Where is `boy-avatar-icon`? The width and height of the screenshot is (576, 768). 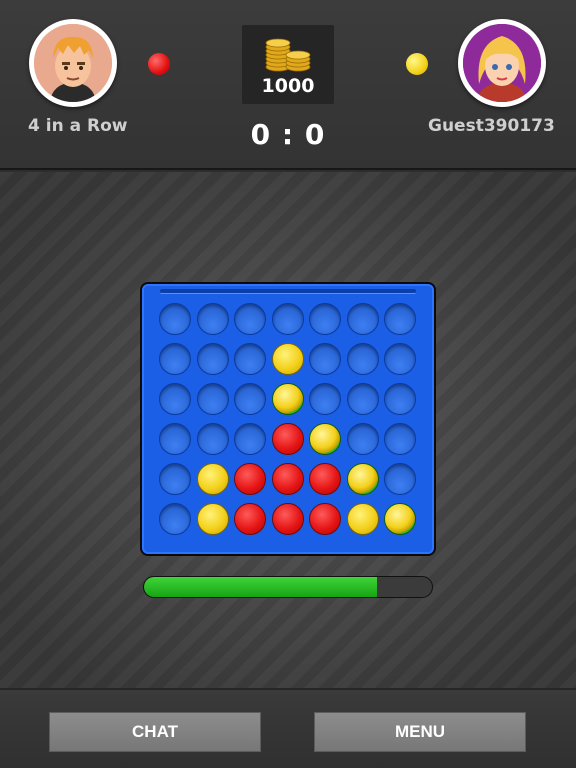
boy-avatar-icon is located at coordinates (73, 63).